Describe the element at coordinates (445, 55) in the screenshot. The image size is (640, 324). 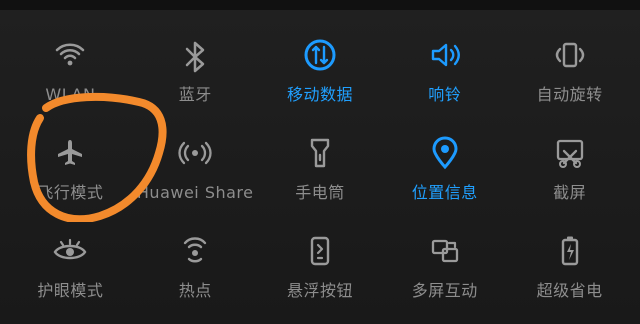
I see `ringer-icon` at that location.